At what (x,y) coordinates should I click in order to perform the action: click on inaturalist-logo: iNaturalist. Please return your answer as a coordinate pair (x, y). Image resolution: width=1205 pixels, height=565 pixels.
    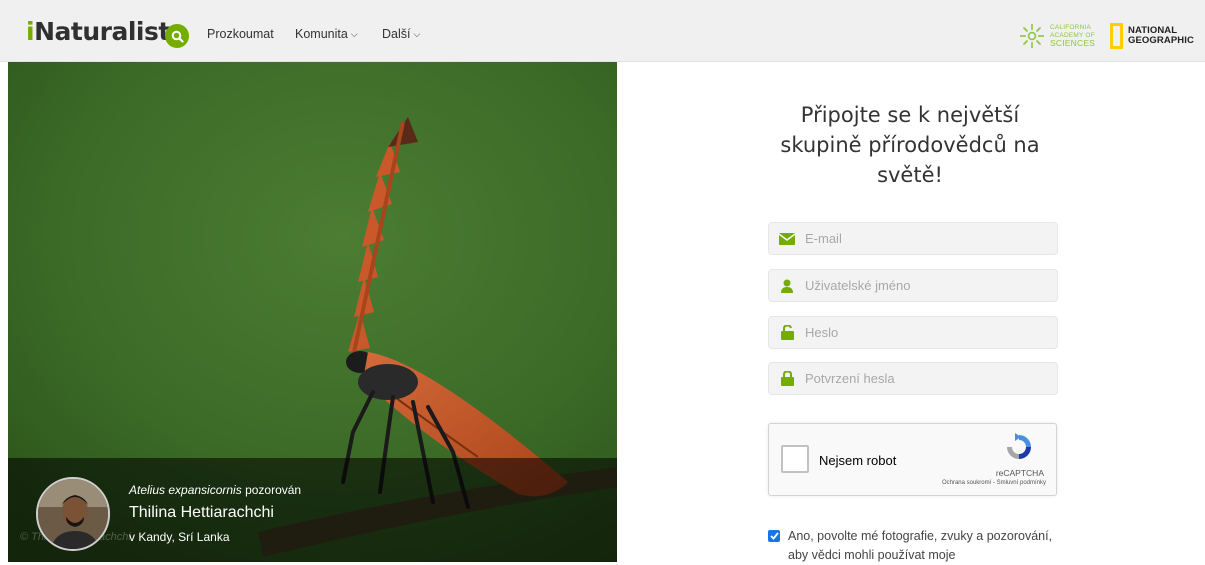
    Looking at the image, I should click on (98, 32).